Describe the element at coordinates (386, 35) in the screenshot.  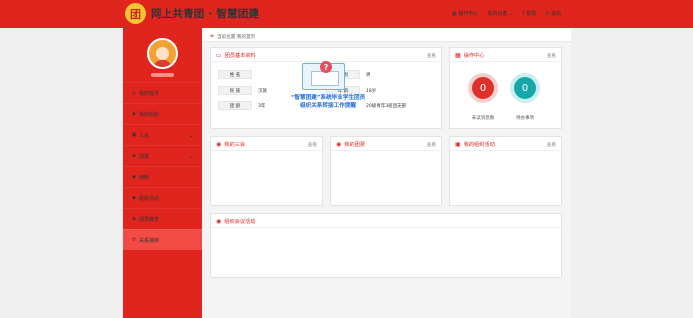
I see `breadcrumb-bar` at that location.